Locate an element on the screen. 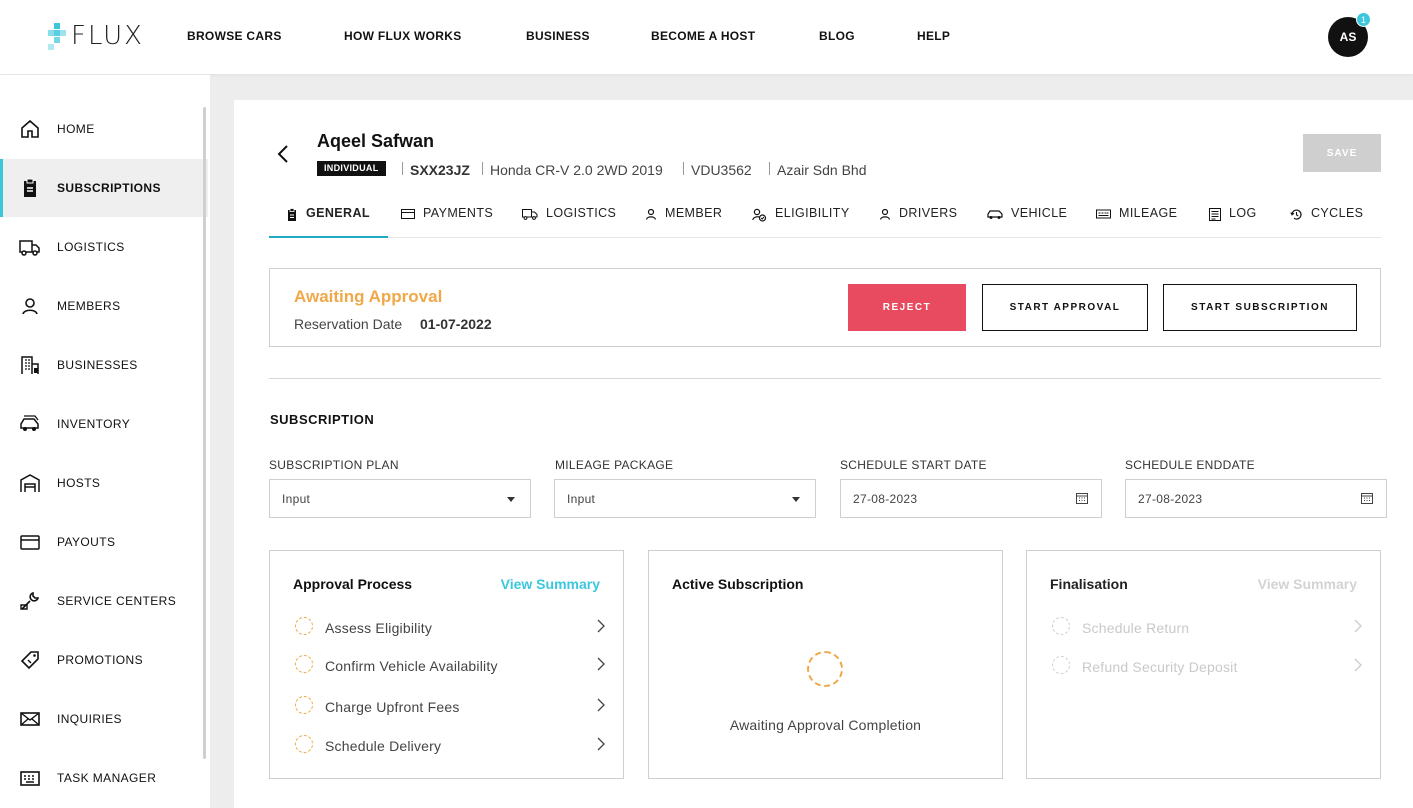  schedule-end-date-input: 27-08-2023 is located at coordinates (1256, 498).